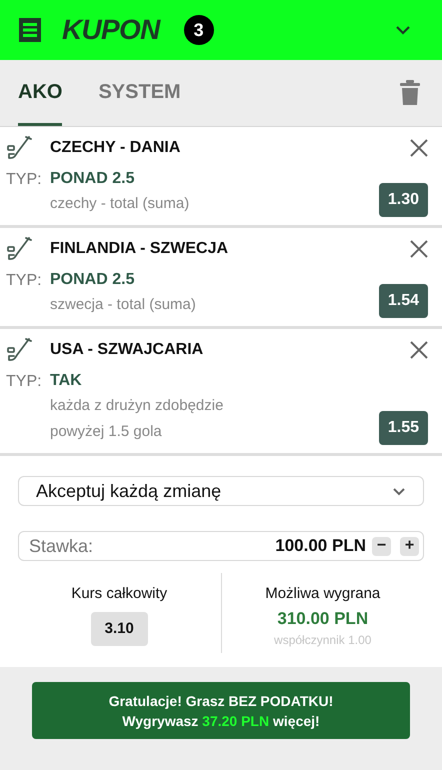  Describe the element at coordinates (322, 594) in the screenshot. I see `possible-win-label: Możliwa wygrana` at that location.